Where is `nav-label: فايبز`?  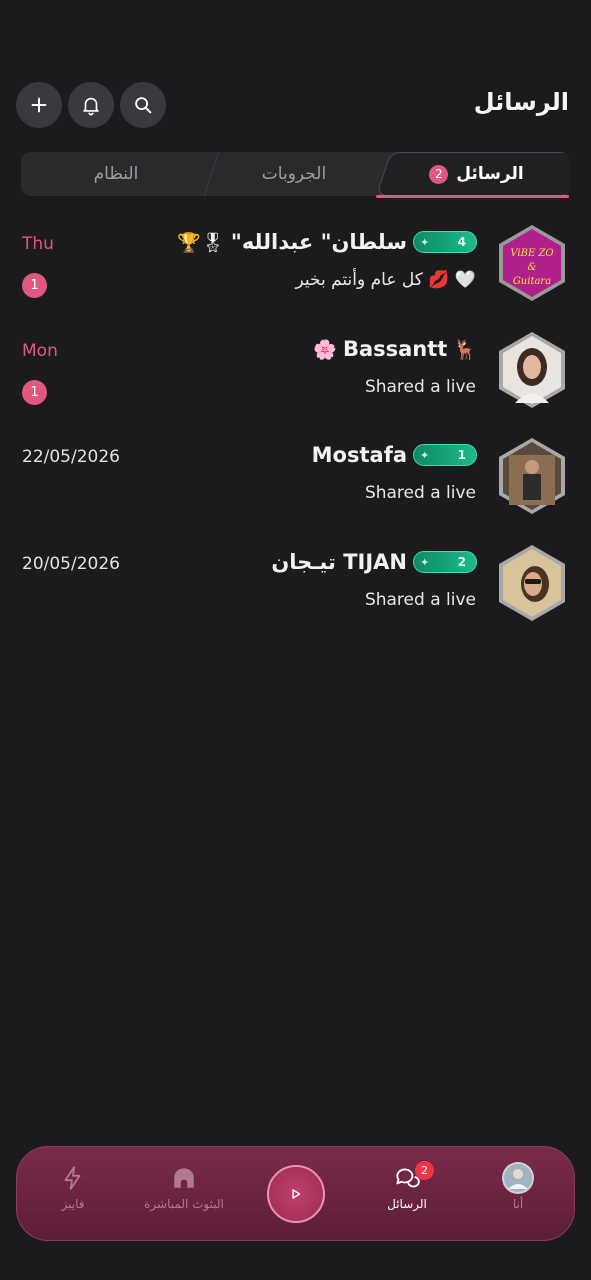
nav-label: فايبز is located at coordinates (73, 1204).